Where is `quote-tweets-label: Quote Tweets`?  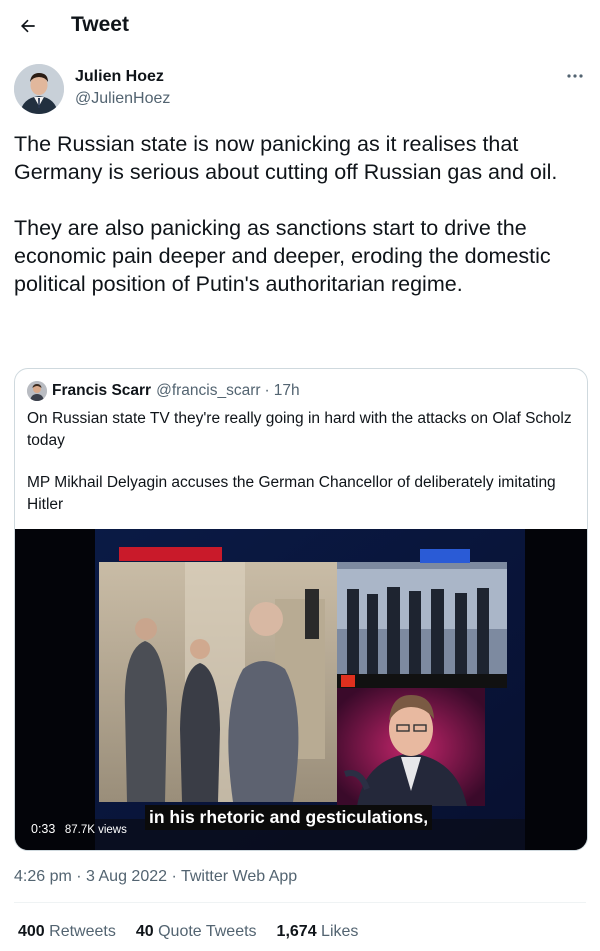
quote-tweets-label: Quote Tweets is located at coordinates (207, 931).